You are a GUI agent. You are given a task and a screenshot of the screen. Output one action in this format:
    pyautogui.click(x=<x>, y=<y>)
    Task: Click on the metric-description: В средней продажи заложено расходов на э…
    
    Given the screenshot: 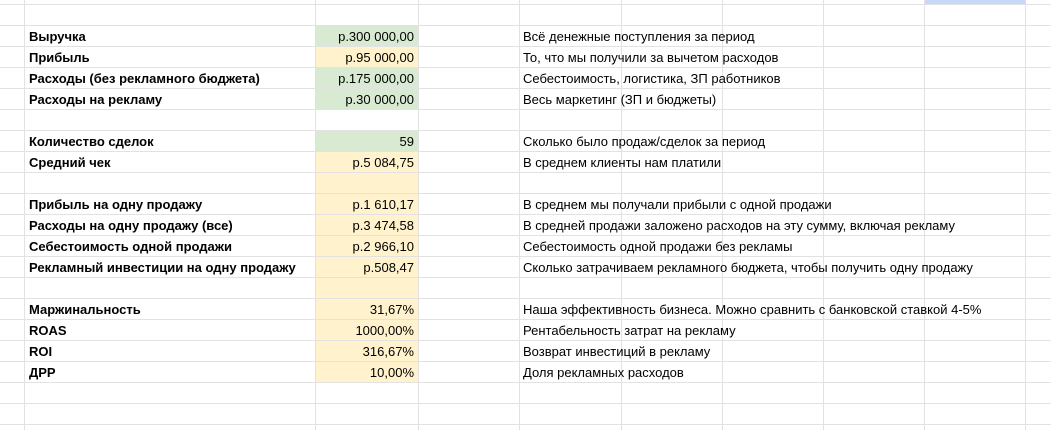 What is the action you would take?
    pyautogui.click(x=773, y=225)
    